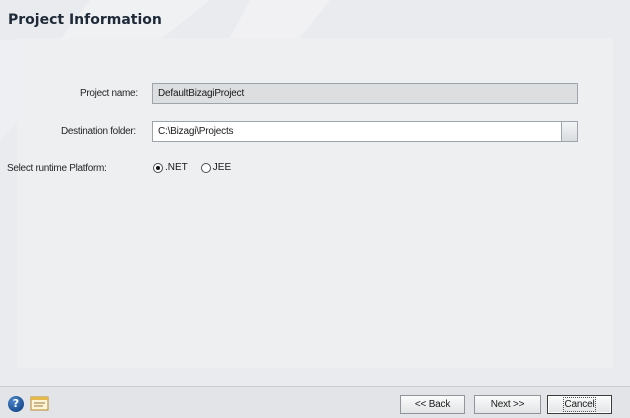 This screenshot has height=418, width=630. Describe the element at coordinates (40, 404) in the screenshot. I see `document-icon` at that location.